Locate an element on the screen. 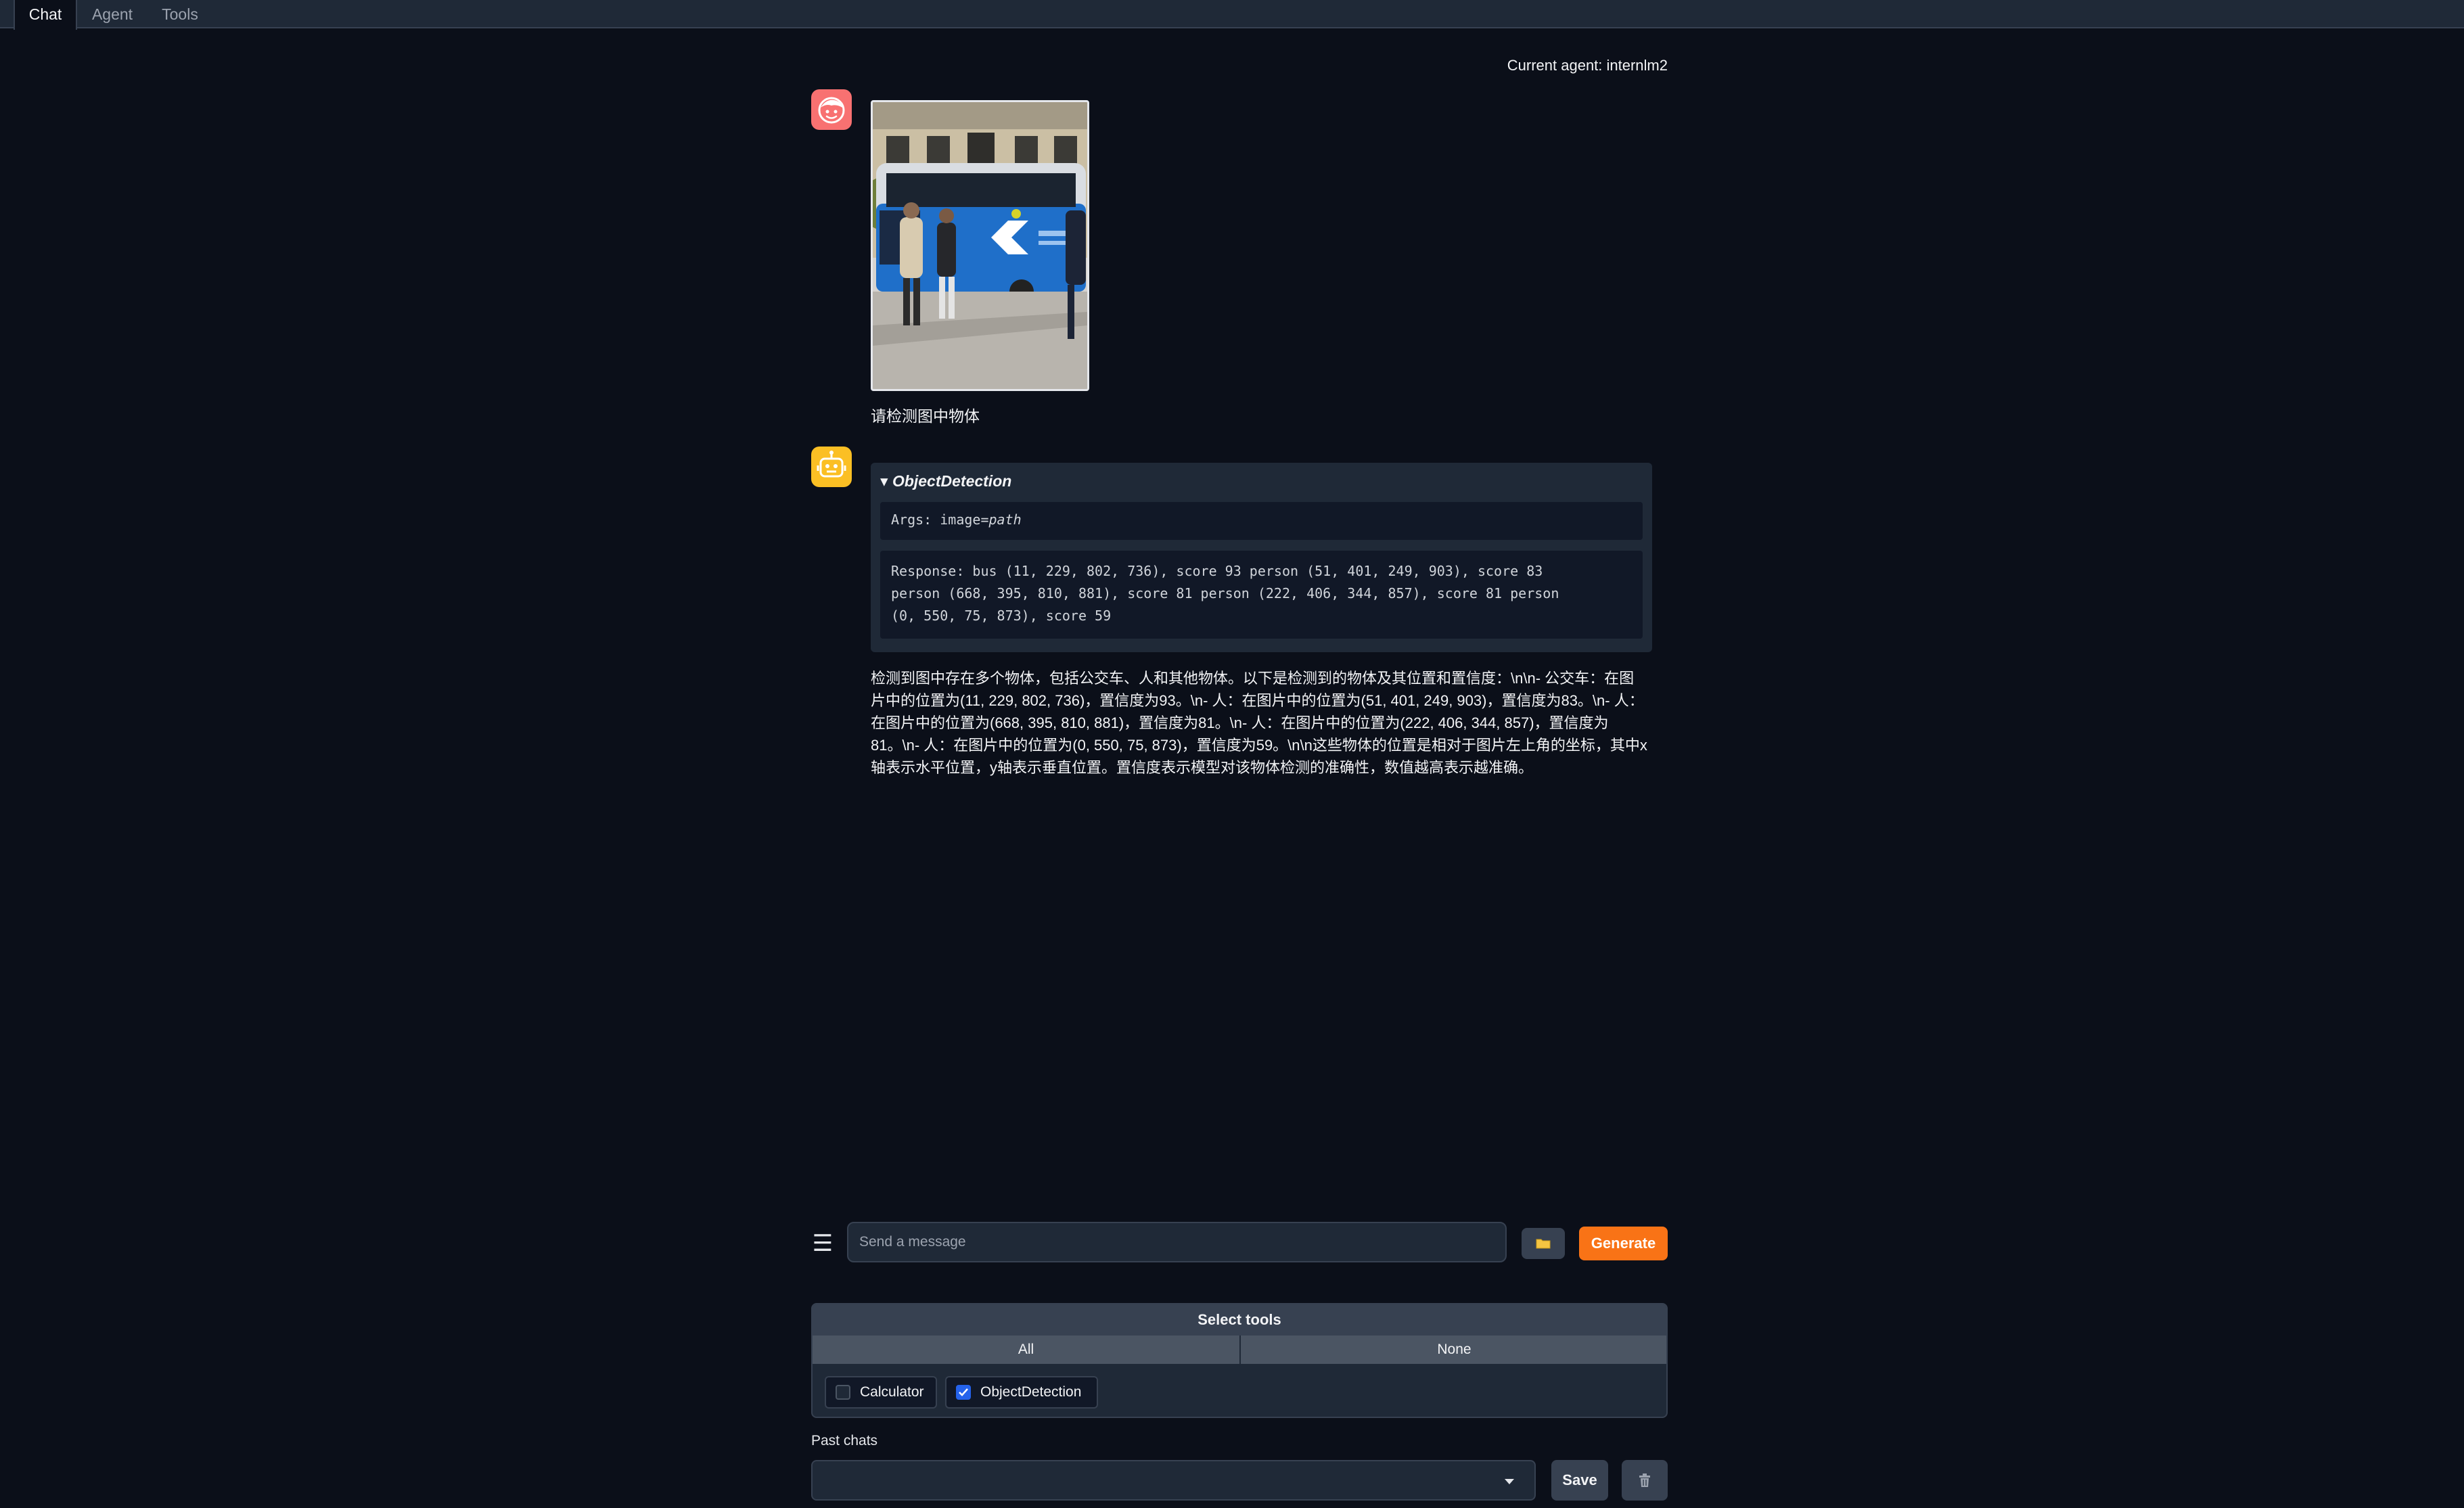 This screenshot has width=2464, height=1508. tool-args-box: Args: image=path is located at coordinates (1261, 521).